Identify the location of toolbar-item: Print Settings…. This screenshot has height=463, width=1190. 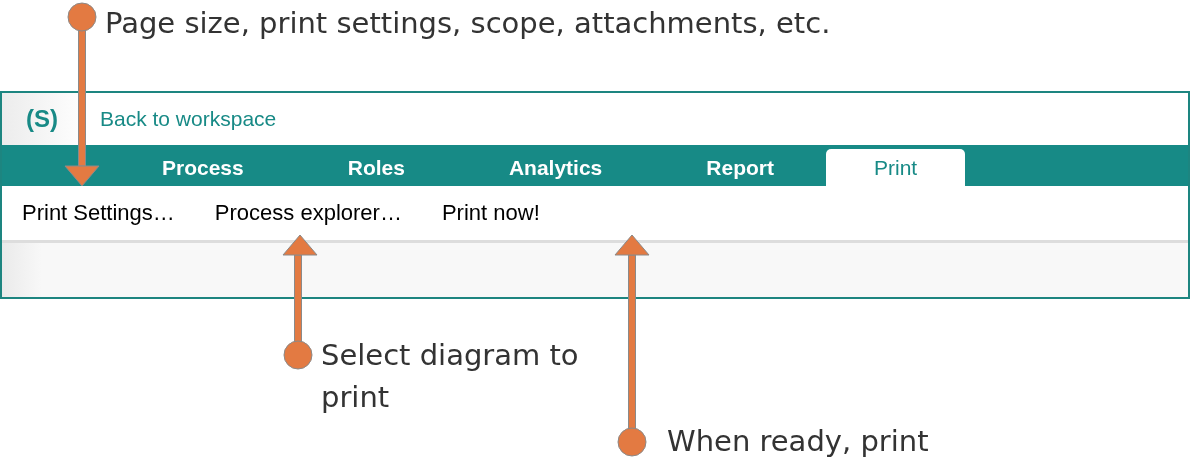
(98, 213).